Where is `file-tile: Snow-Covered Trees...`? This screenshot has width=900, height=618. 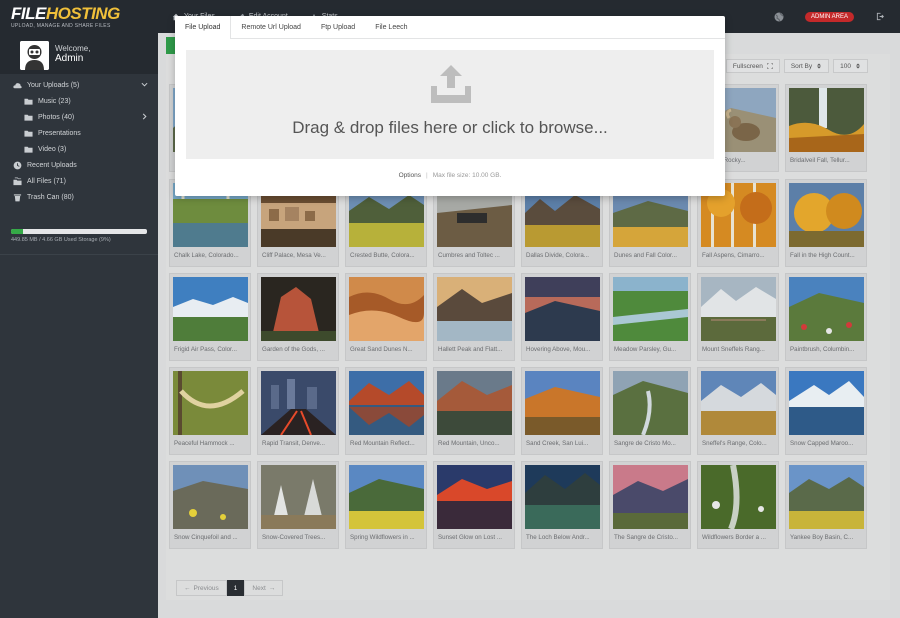 file-tile: Snow-Covered Trees... is located at coordinates (298, 505).